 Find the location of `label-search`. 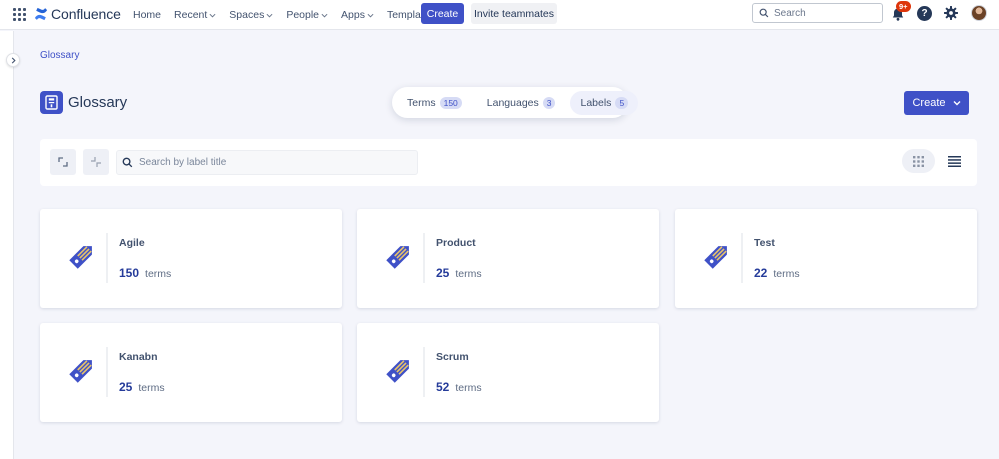

label-search is located at coordinates (267, 162).